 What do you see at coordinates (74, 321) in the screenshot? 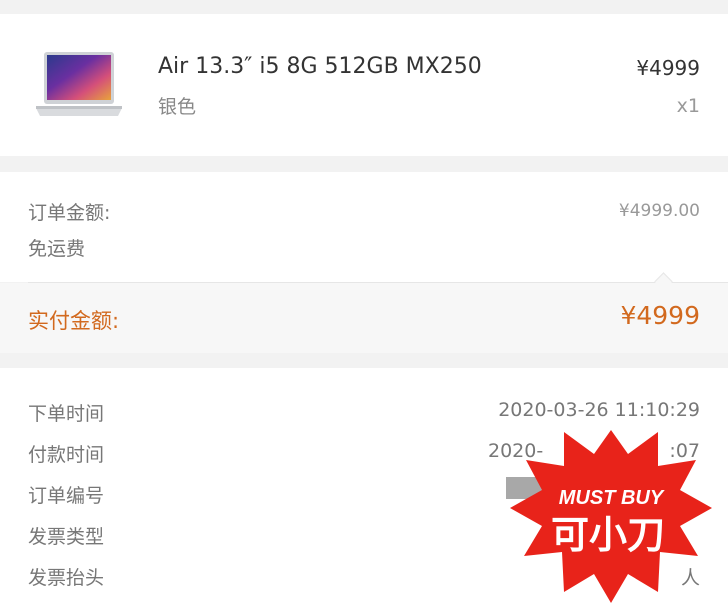
I see `paid-amount-label: 实付金额:` at bounding box center [74, 321].